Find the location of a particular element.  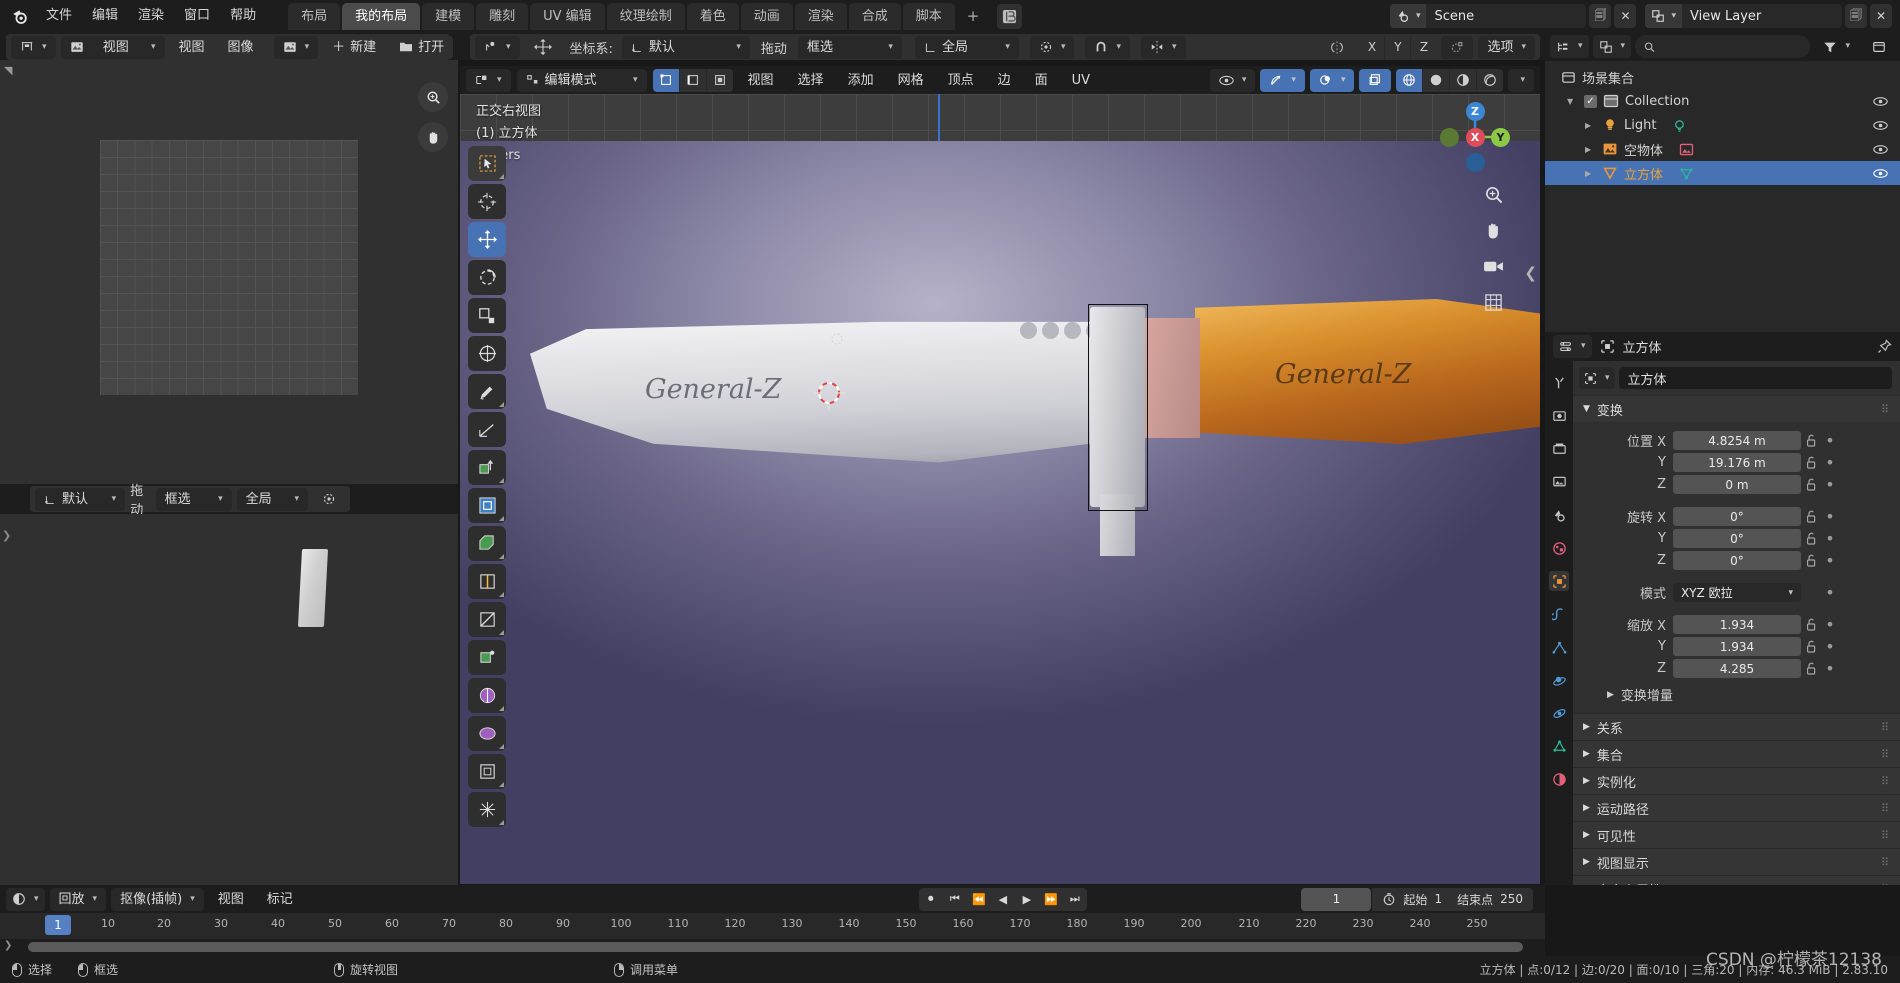

prev-keyframe-button: ⏪ is located at coordinates (979, 899).